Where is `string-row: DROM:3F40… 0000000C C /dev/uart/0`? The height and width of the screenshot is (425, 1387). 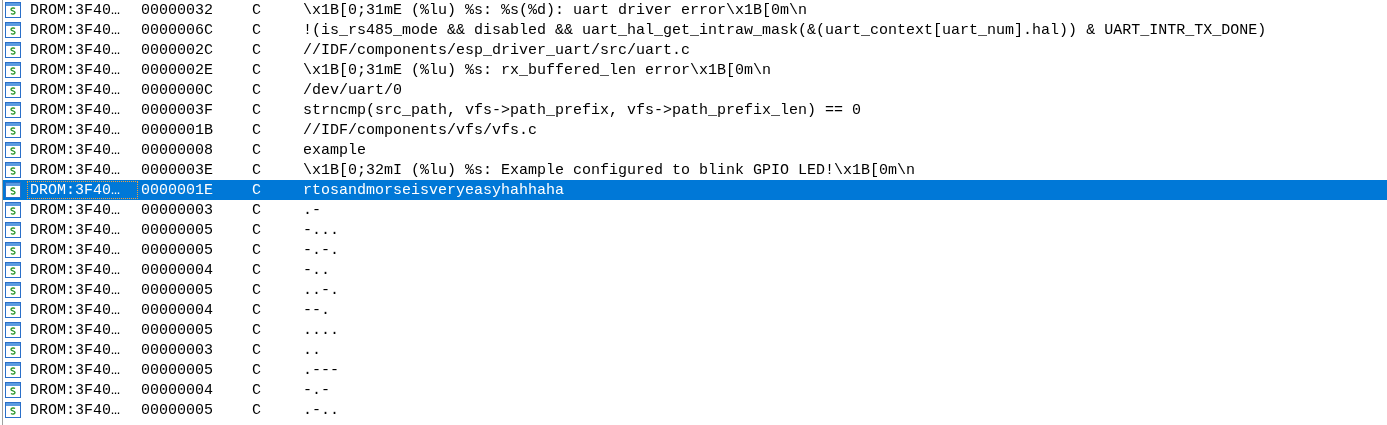 string-row: DROM:3F40… 0000000C C /dev/uart/0 is located at coordinates (695, 90).